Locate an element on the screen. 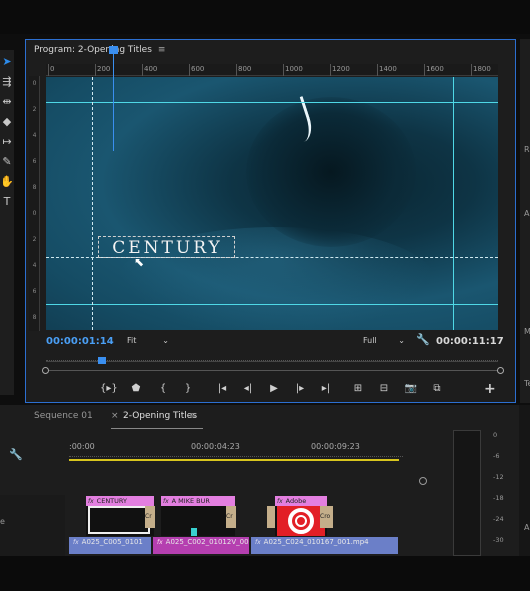 The height and width of the screenshot is (591, 530). meter-db-label: -24 is located at coordinates (498, 519).